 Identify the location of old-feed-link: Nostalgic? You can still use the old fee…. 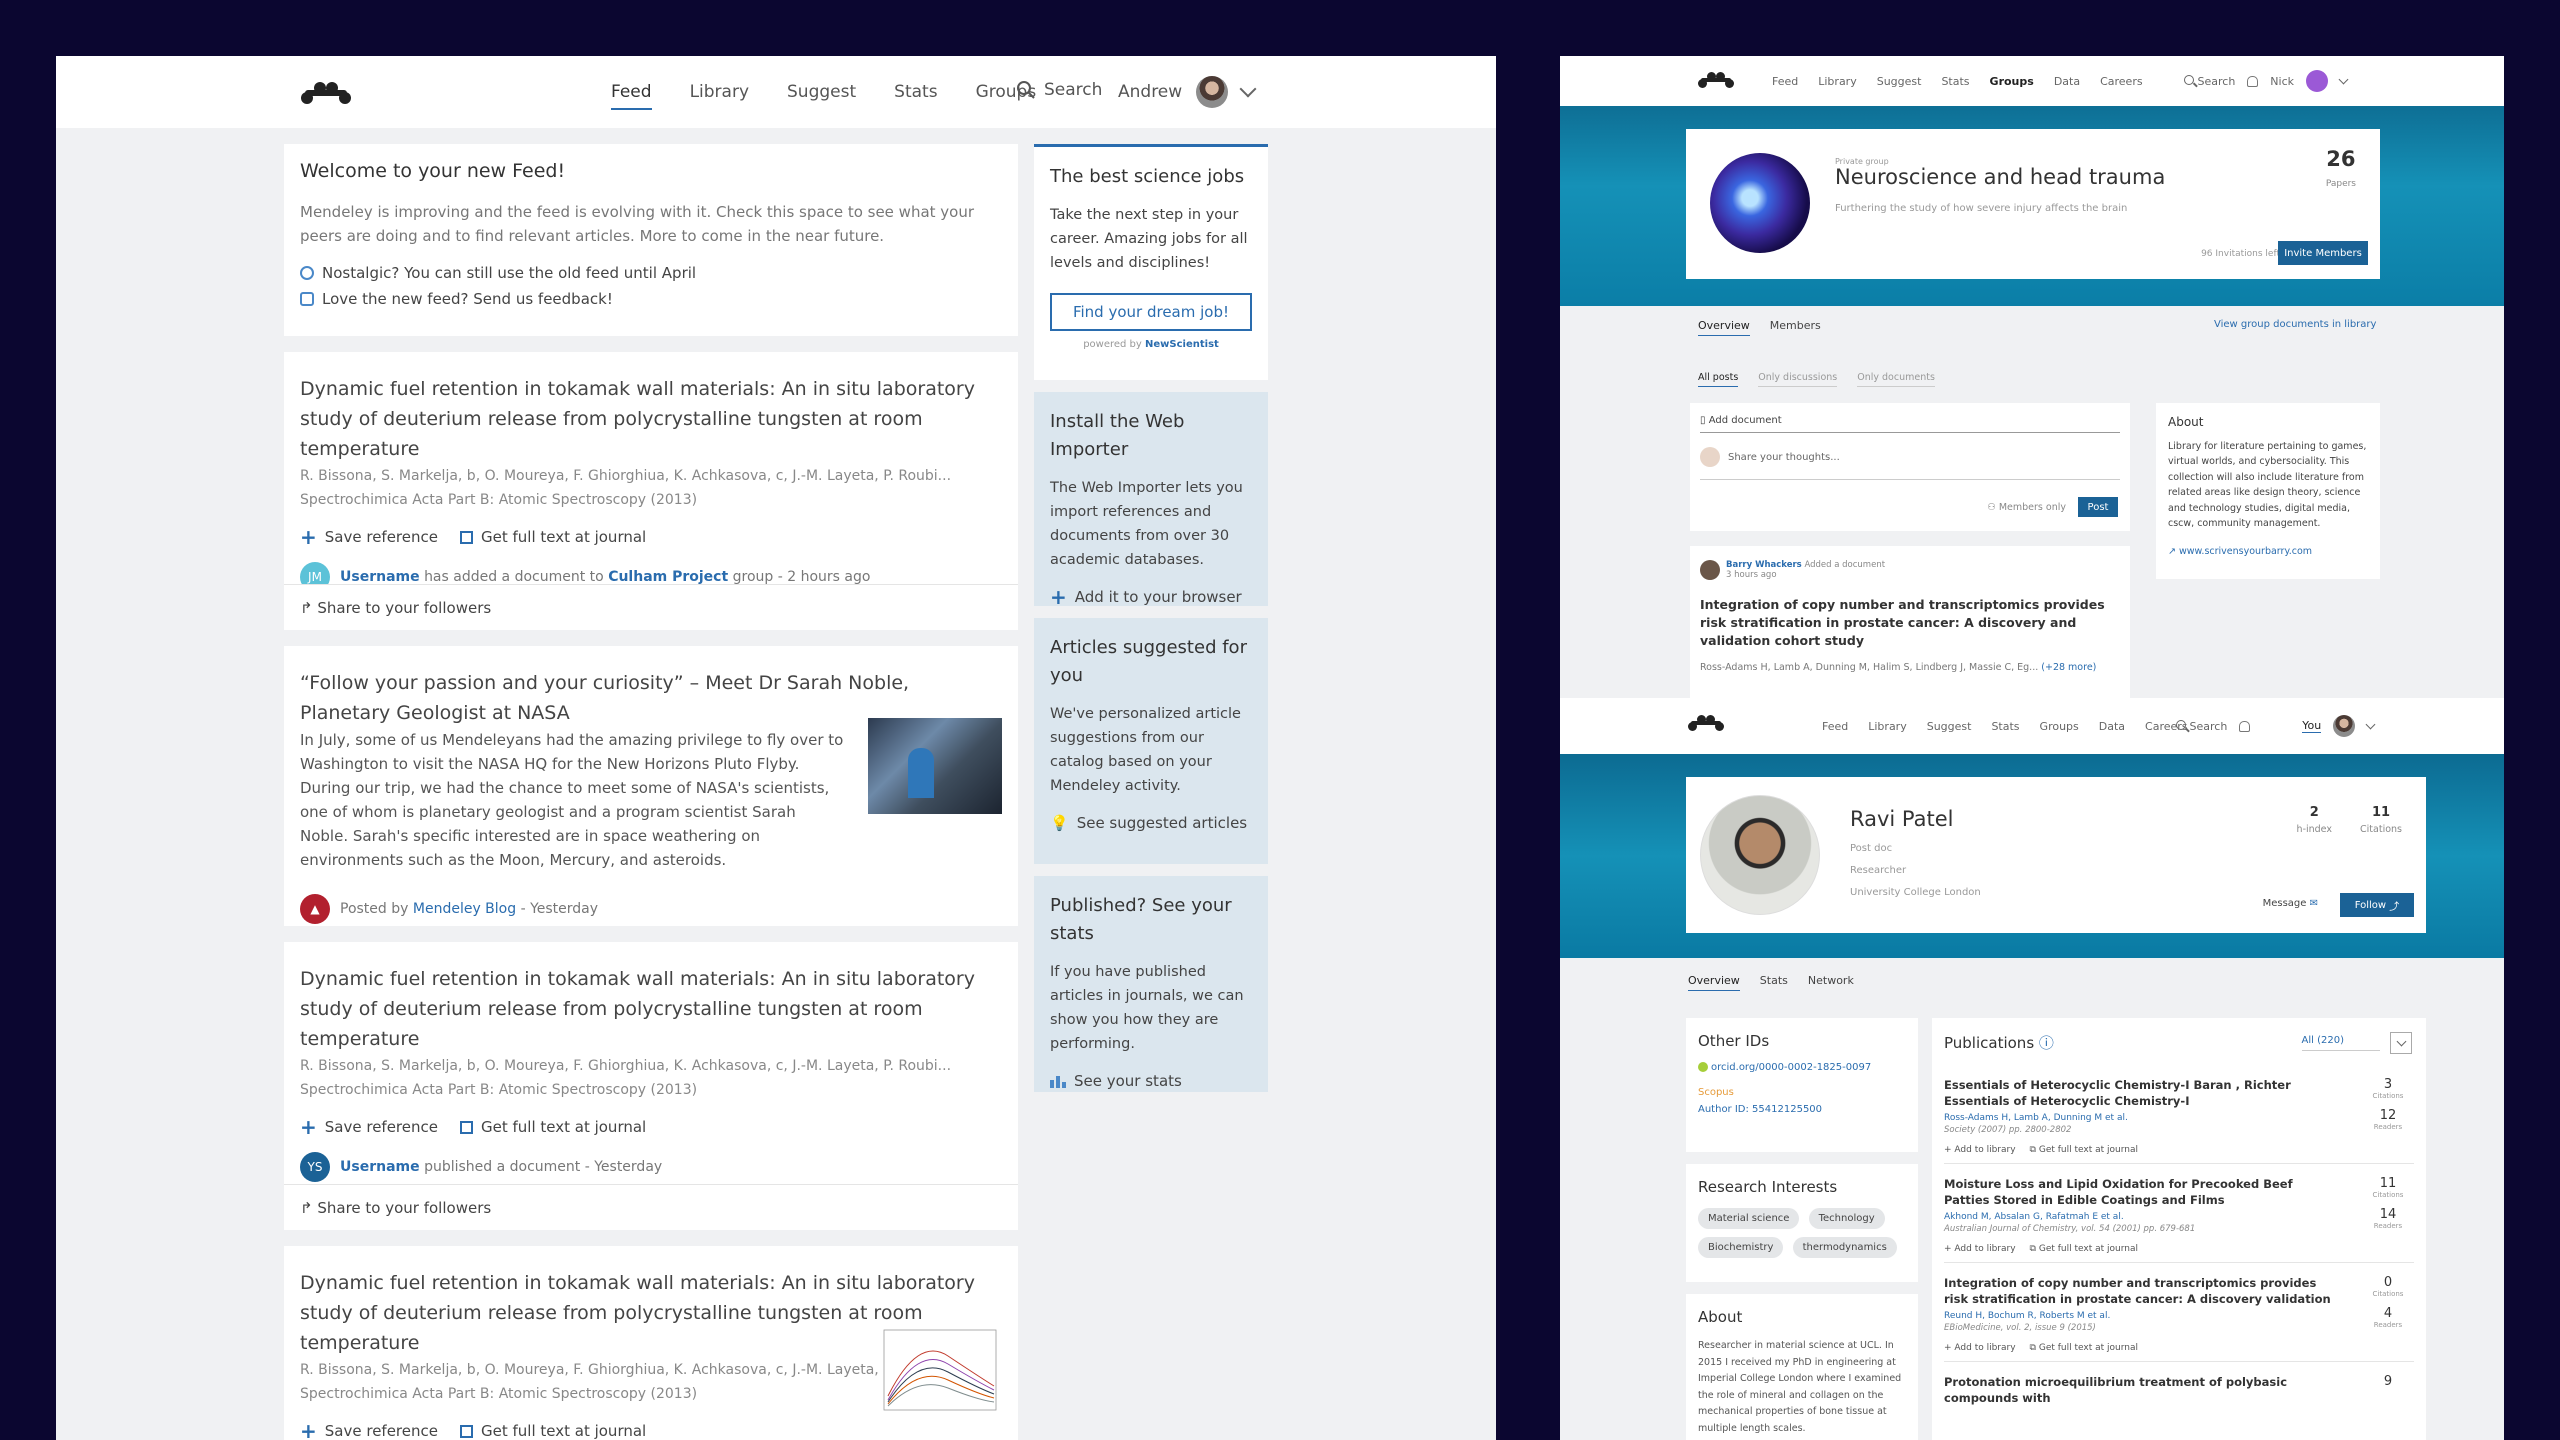
(651, 273).